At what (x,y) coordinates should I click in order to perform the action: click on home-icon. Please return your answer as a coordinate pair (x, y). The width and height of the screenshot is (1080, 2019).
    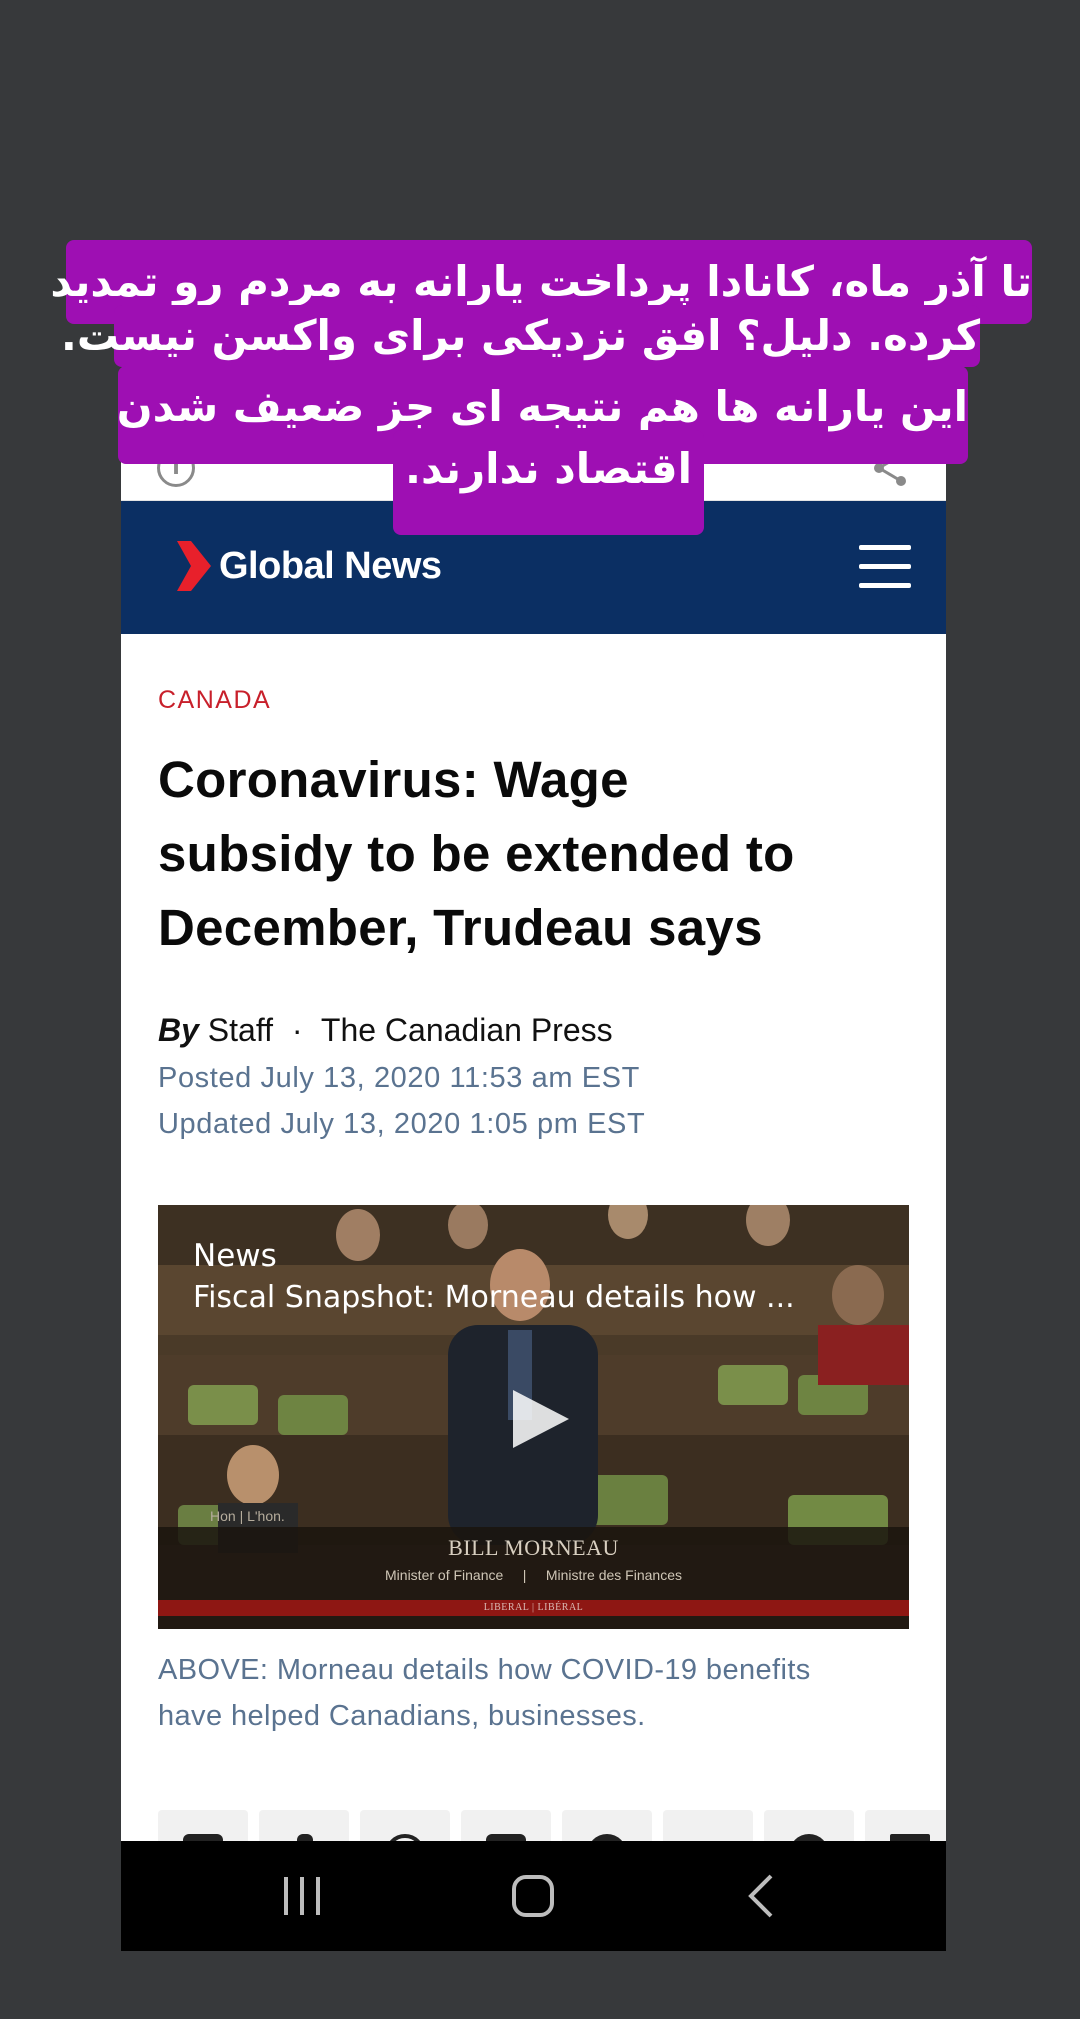
    Looking at the image, I should click on (533, 1896).